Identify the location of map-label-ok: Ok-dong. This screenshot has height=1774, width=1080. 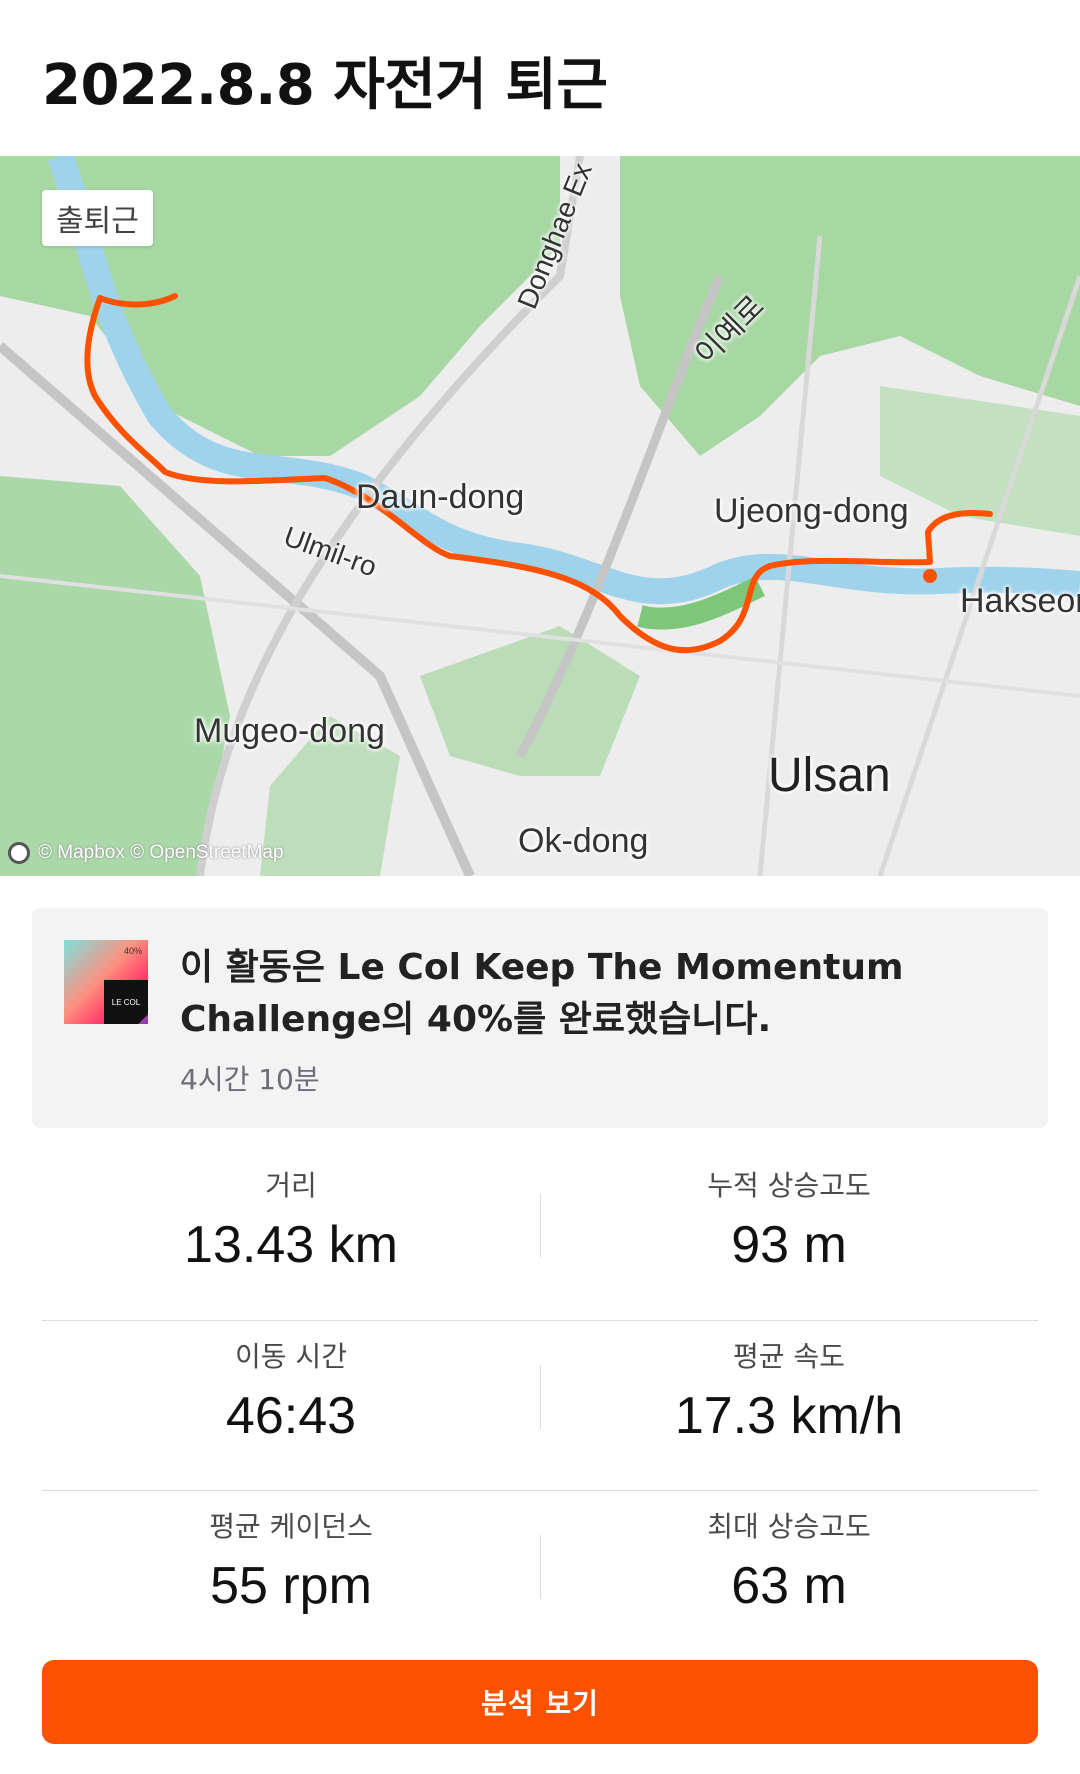
(583, 841).